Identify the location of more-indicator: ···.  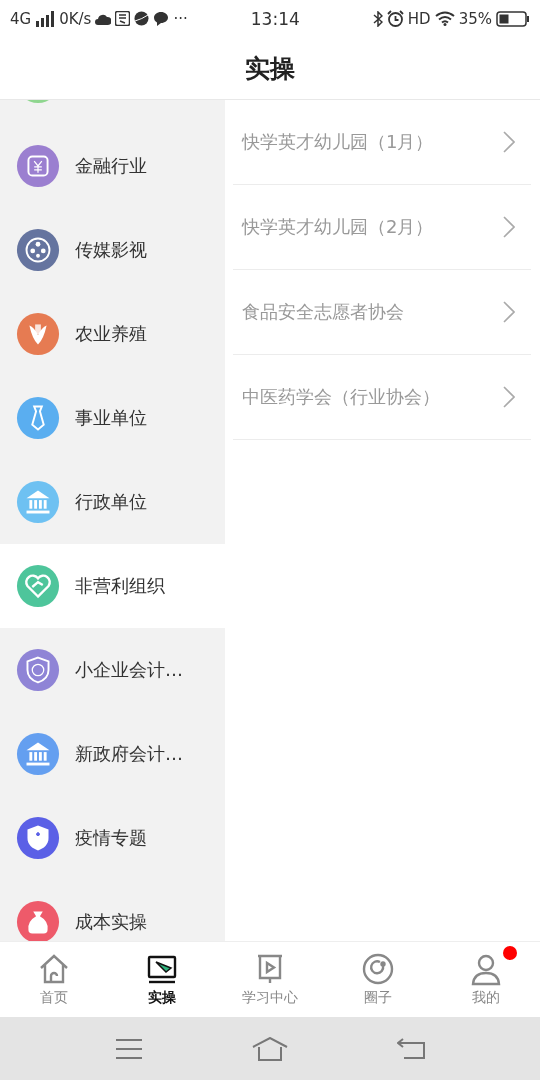
(180, 18).